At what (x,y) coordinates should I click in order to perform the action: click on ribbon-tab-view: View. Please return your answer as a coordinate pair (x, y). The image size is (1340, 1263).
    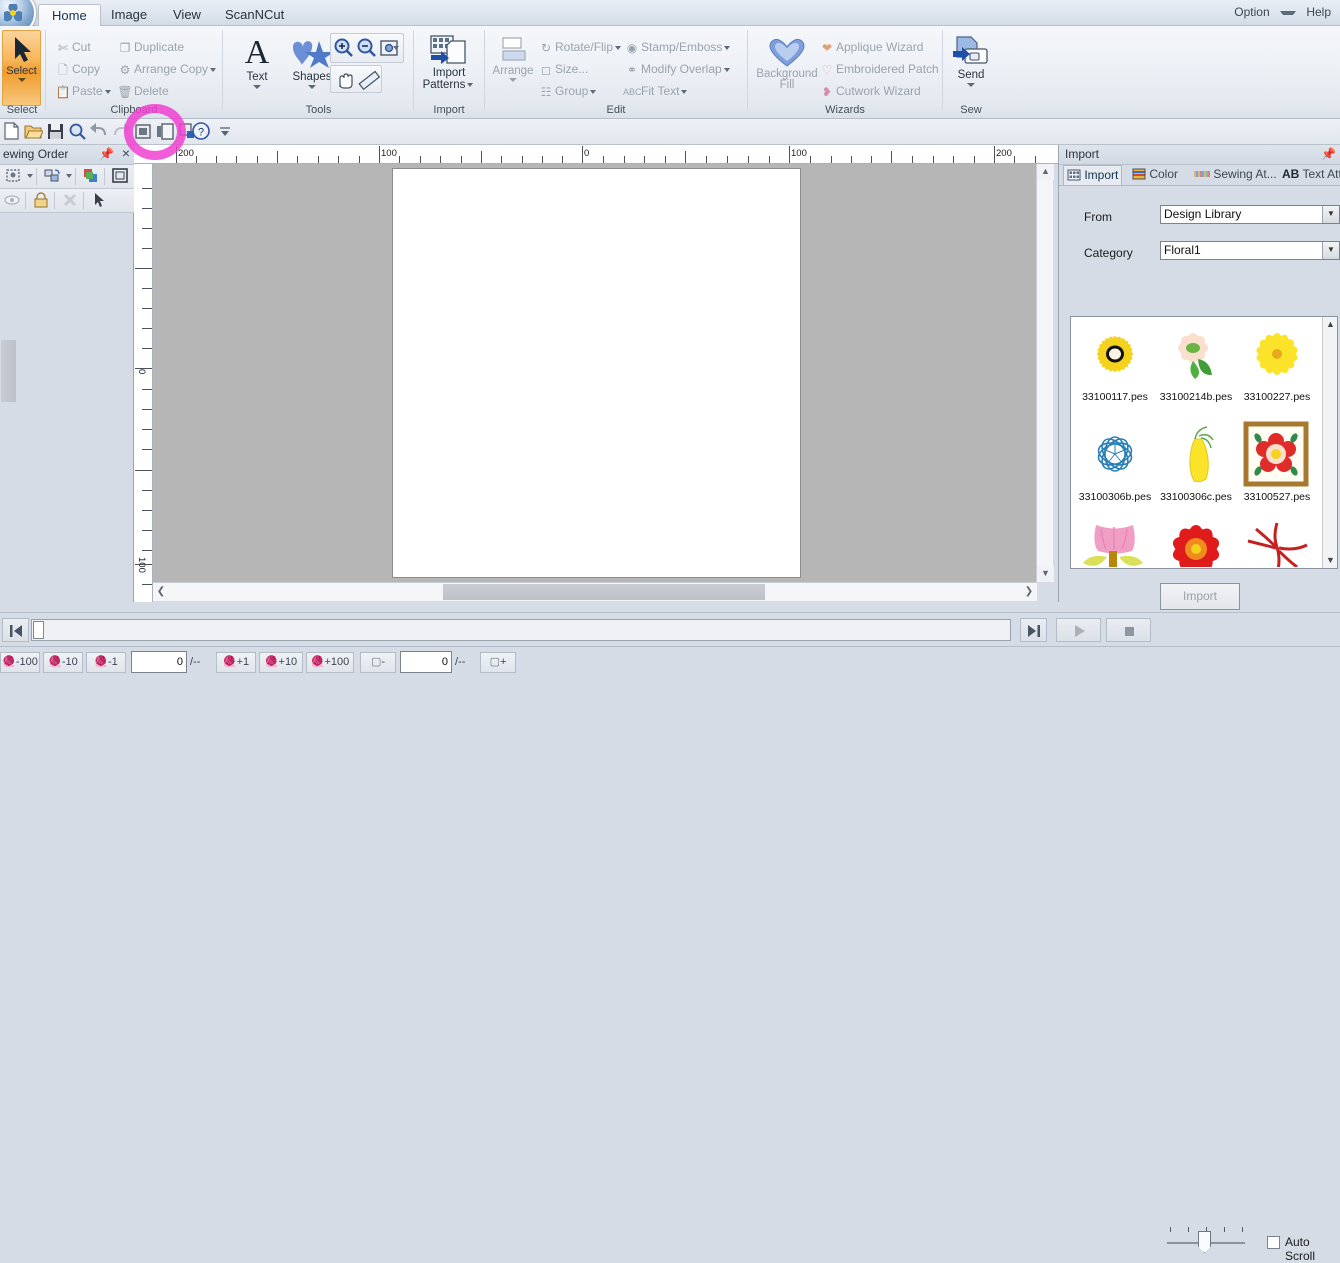
    Looking at the image, I should click on (187, 15).